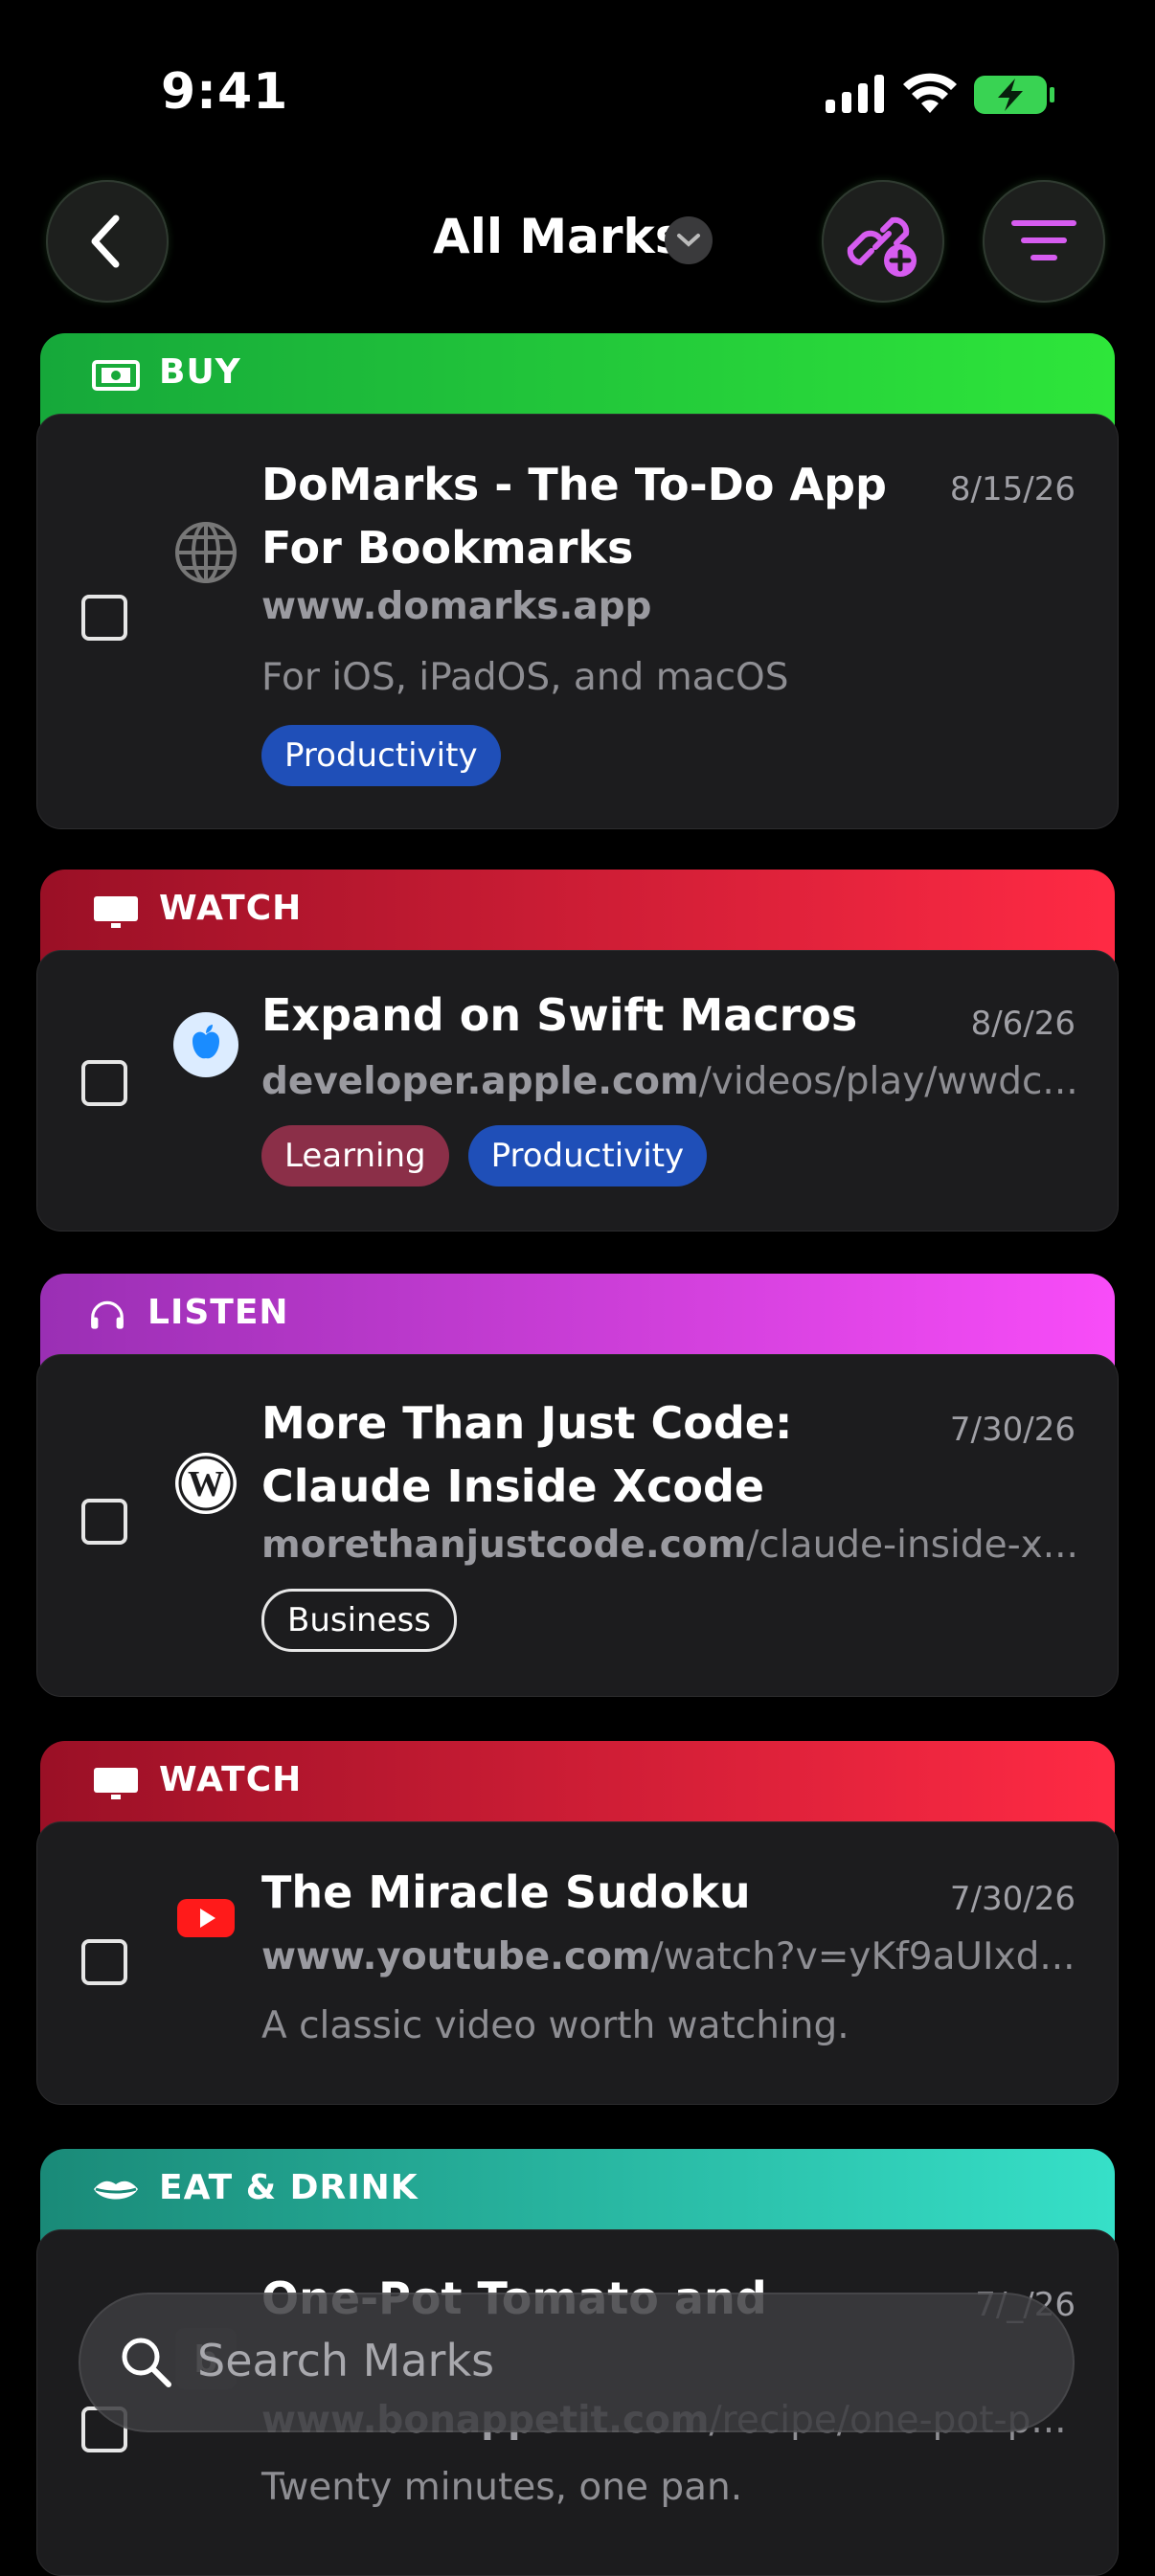 This screenshot has width=1155, height=2576. Describe the element at coordinates (504, 1545) in the screenshot. I see `url-domain: morethanjustcode.com` at that location.